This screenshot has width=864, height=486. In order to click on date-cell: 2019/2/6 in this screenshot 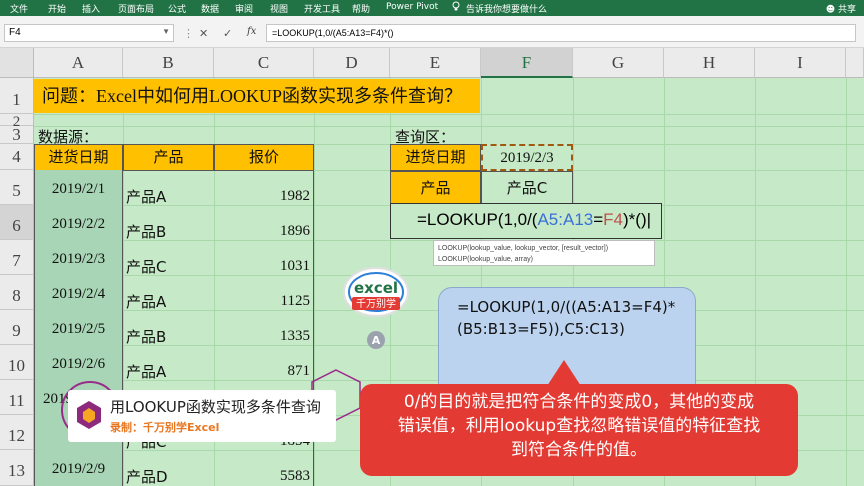, I will do `click(78, 362)`.